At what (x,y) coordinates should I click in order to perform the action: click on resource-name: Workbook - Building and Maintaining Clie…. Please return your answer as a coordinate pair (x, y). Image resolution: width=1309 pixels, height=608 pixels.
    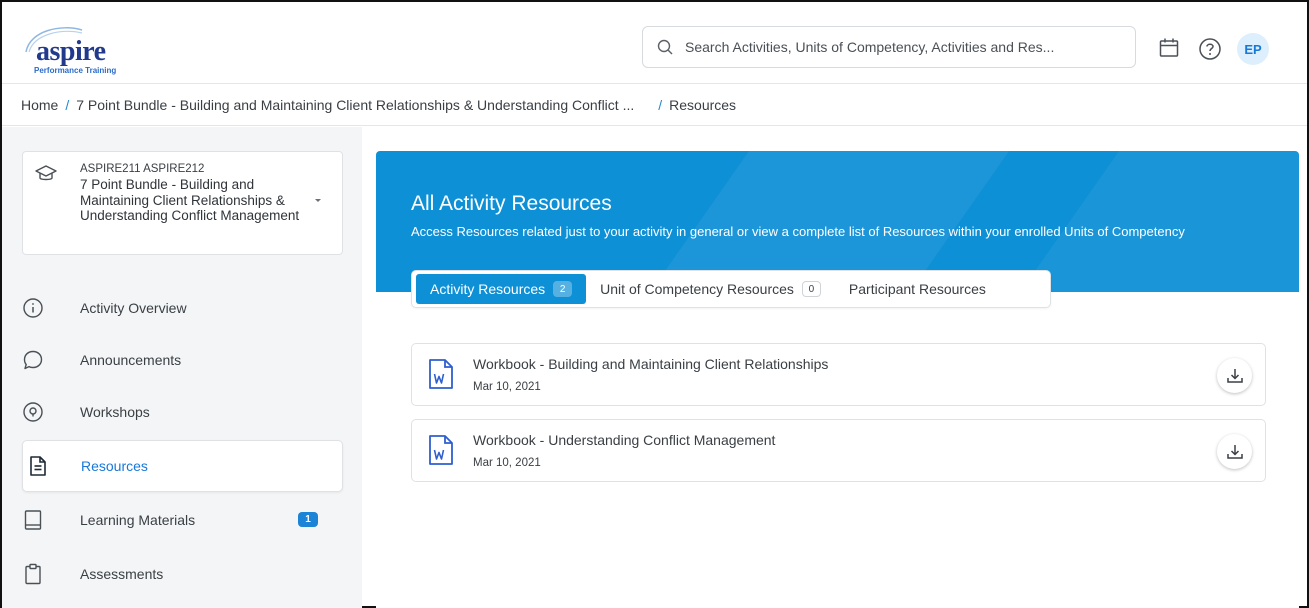
    Looking at the image, I should click on (650, 364).